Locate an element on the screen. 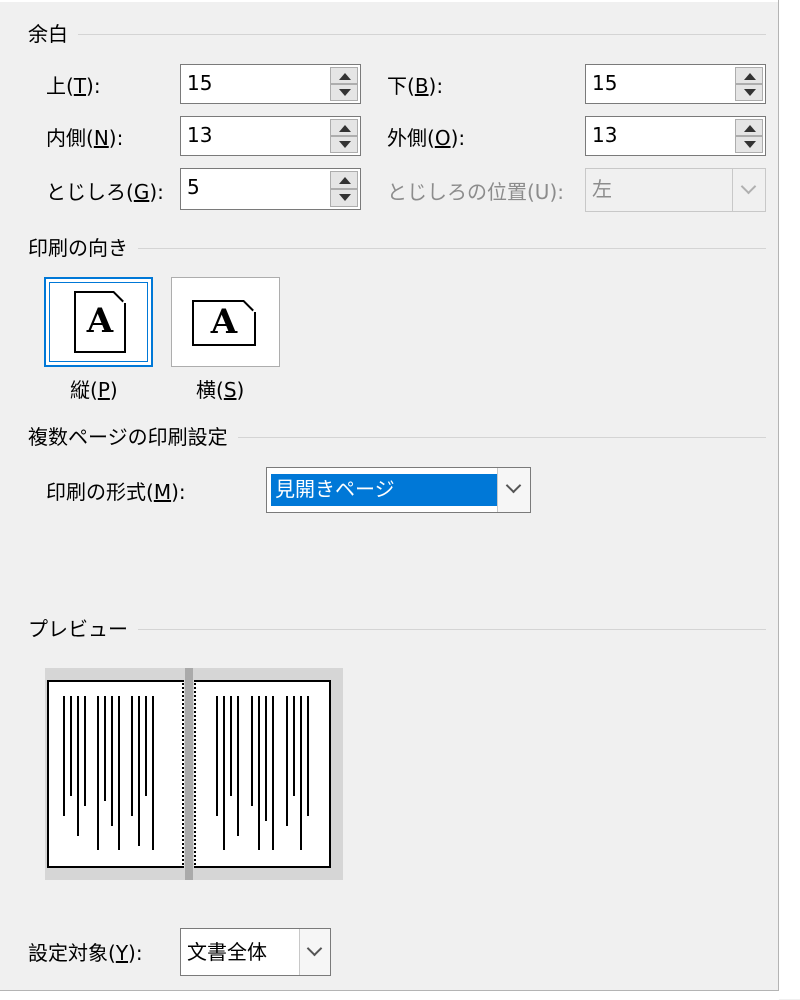  orientation-section-line is located at coordinates (397, 248).